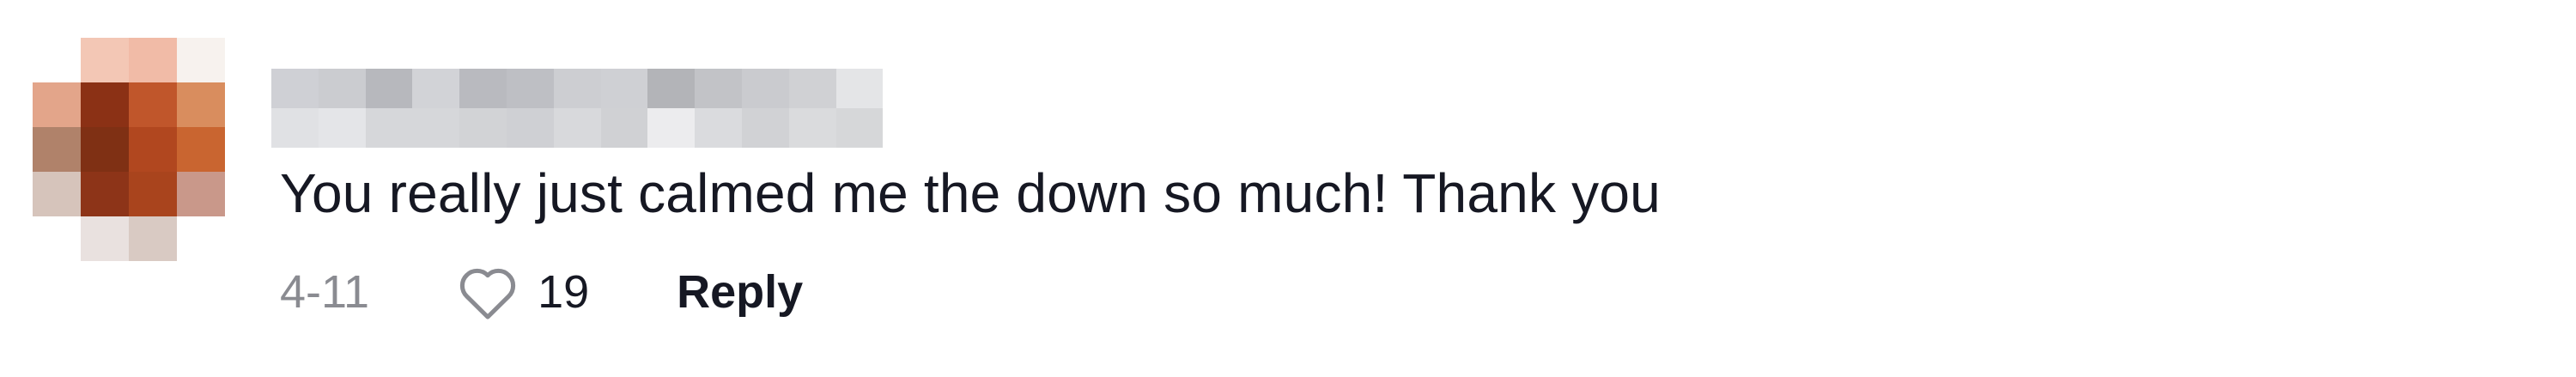 This screenshot has width=2576, height=377. I want to click on username, so click(577, 109).